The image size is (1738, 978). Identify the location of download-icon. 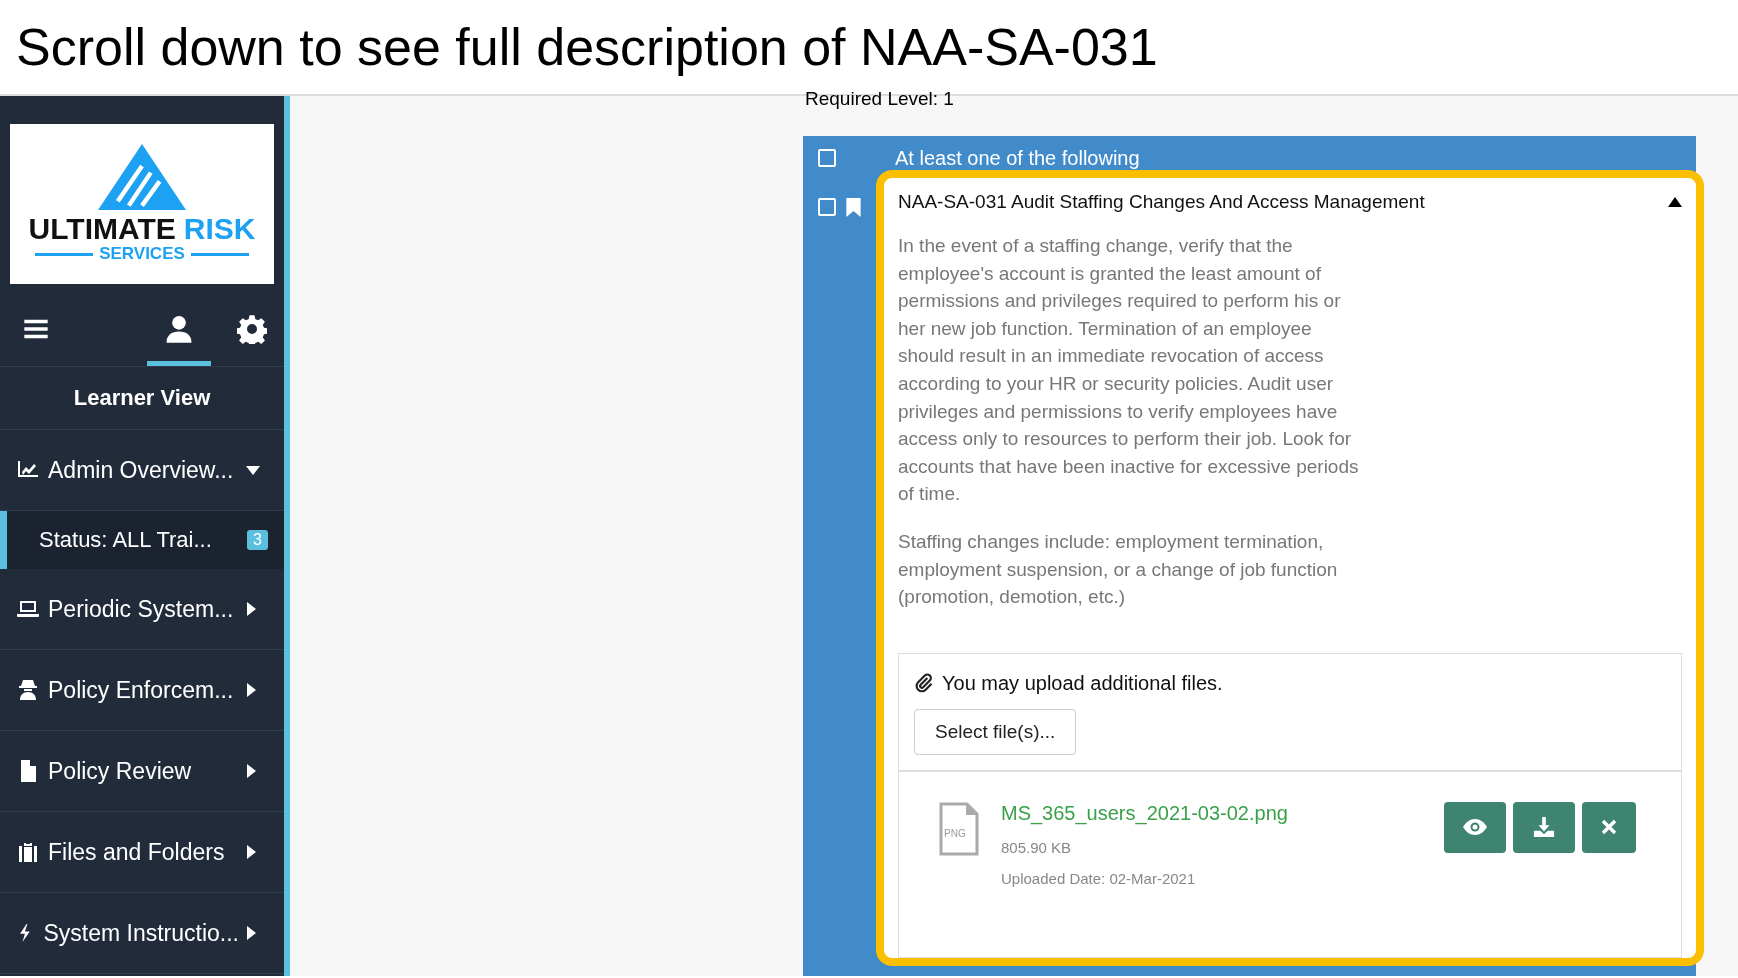
(1544, 827).